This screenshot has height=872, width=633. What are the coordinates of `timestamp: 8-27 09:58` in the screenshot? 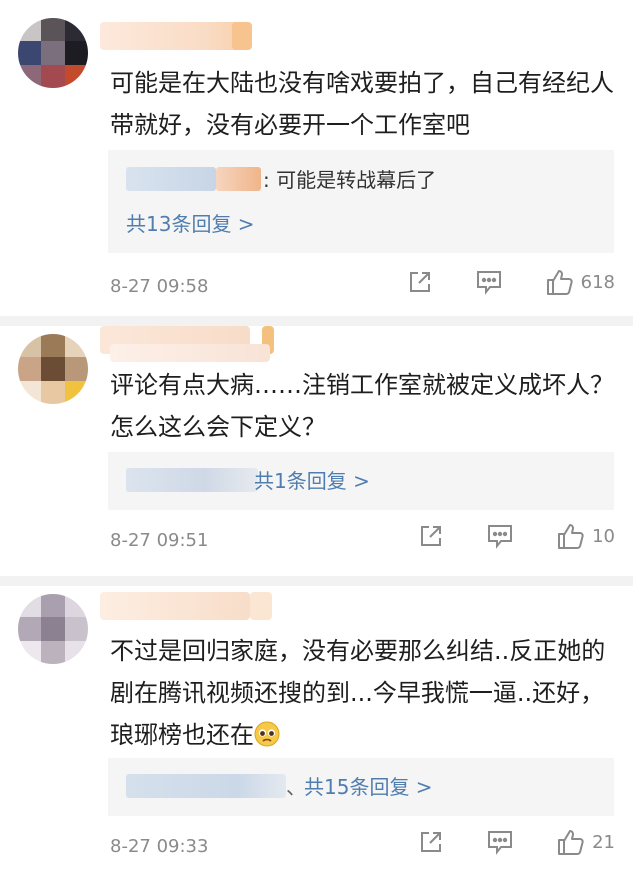 It's located at (159, 286).